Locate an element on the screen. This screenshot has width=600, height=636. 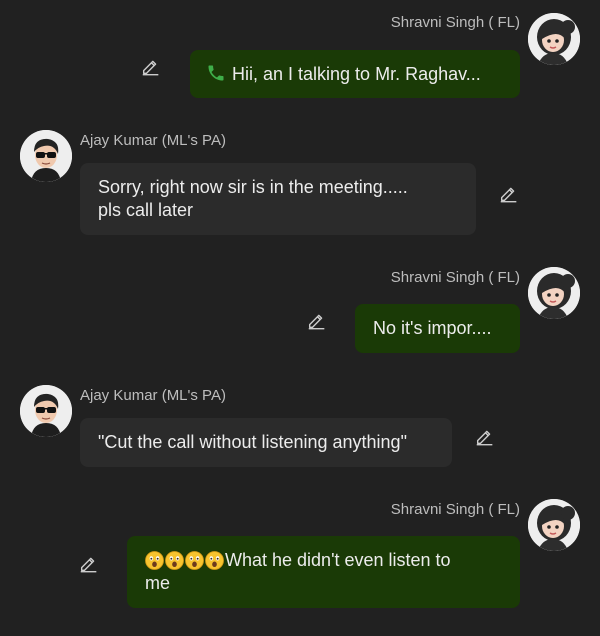
message-text: What he didn't even listen to is located at coordinates (338, 560).